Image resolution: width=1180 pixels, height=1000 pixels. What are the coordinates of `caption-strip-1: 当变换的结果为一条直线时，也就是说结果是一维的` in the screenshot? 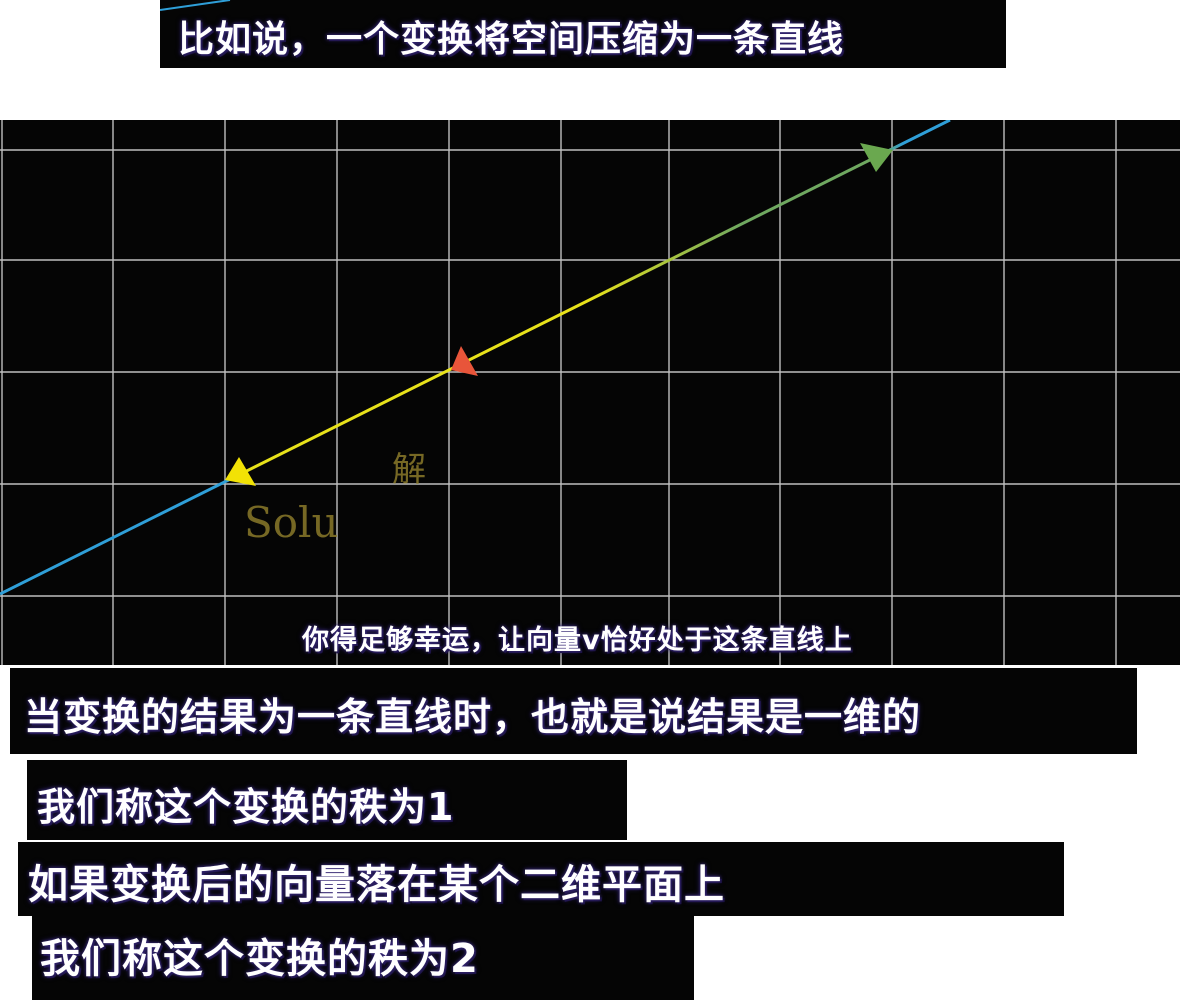 It's located at (573, 711).